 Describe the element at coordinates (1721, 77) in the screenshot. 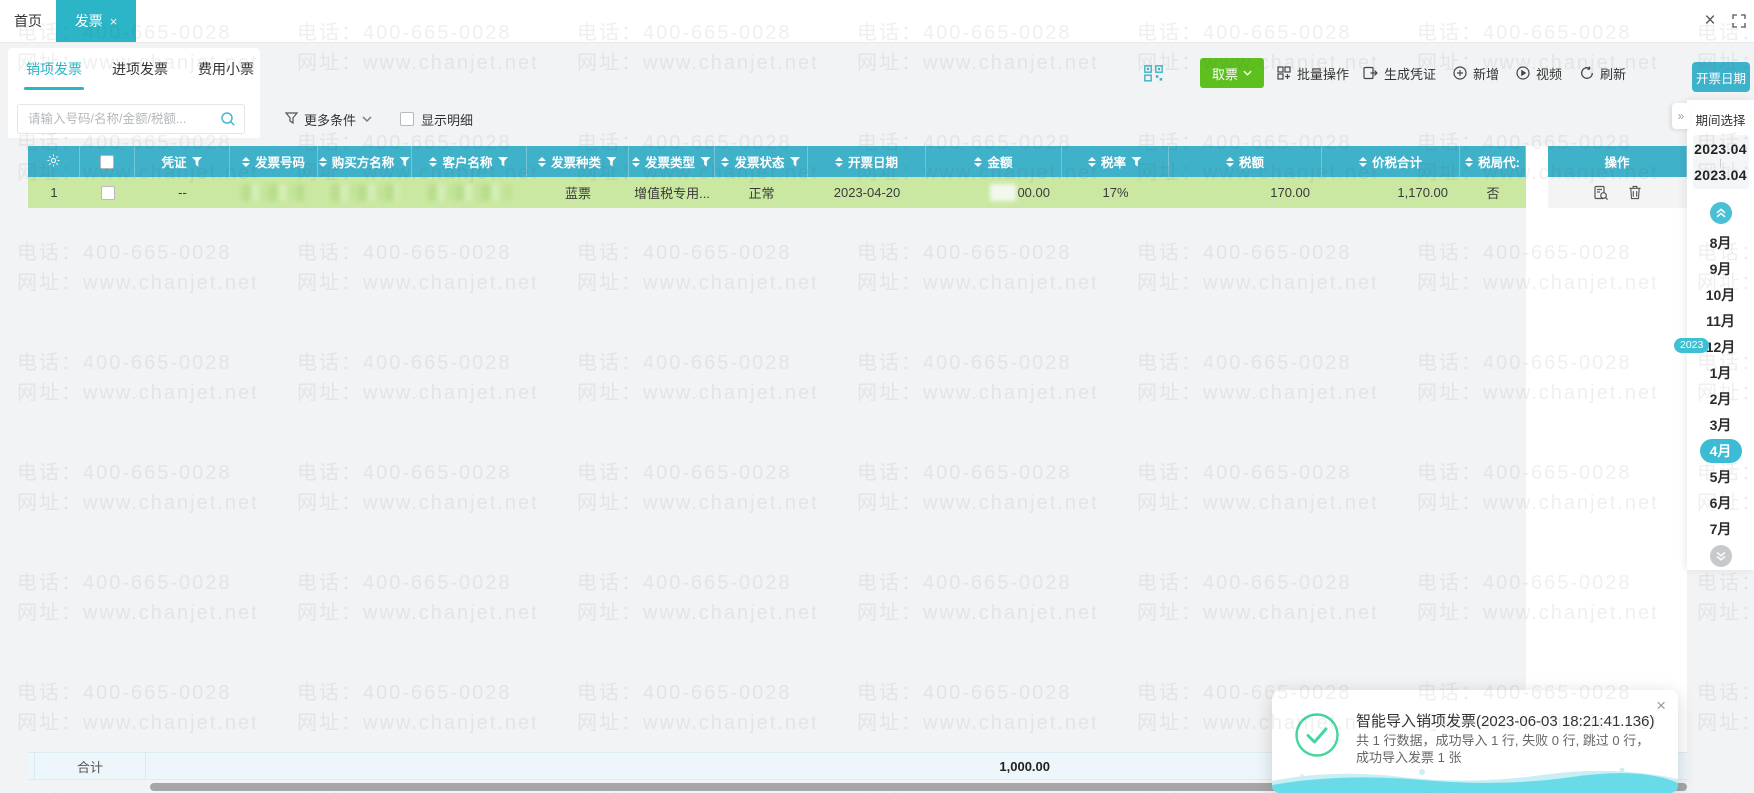

I see `invoice-date-filter-button: 开票日期` at that location.